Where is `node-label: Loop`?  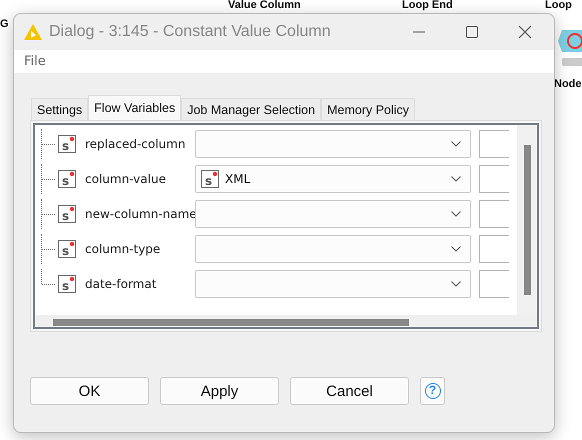 node-label: Loop is located at coordinates (558, 6).